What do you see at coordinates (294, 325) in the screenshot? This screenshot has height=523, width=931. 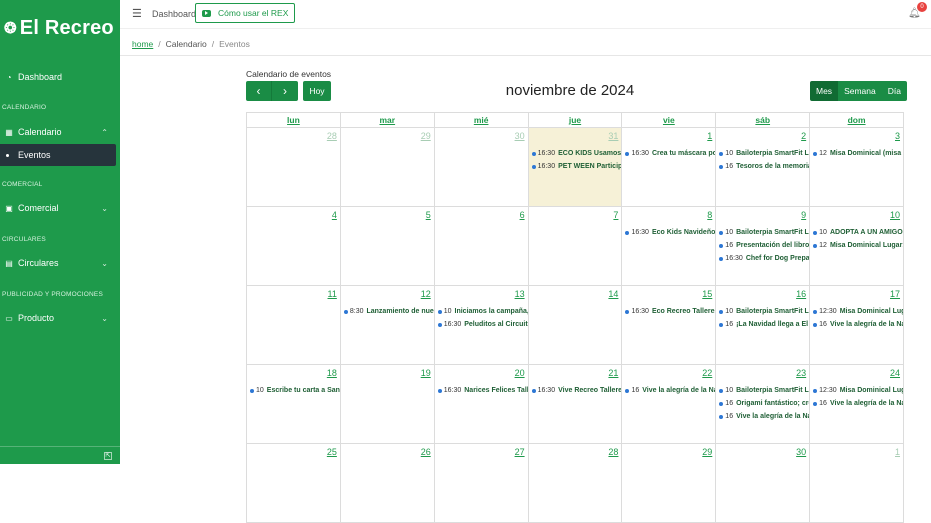 I see `day-cell: 11` at bounding box center [294, 325].